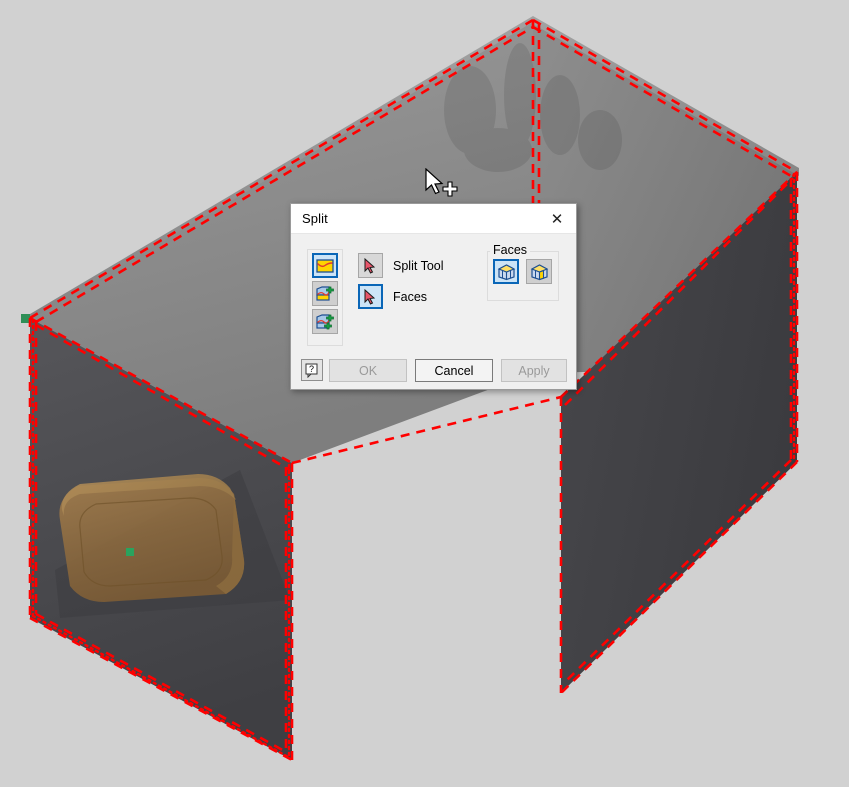  What do you see at coordinates (410, 296) in the screenshot?
I see `faces-label: Faces` at bounding box center [410, 296].